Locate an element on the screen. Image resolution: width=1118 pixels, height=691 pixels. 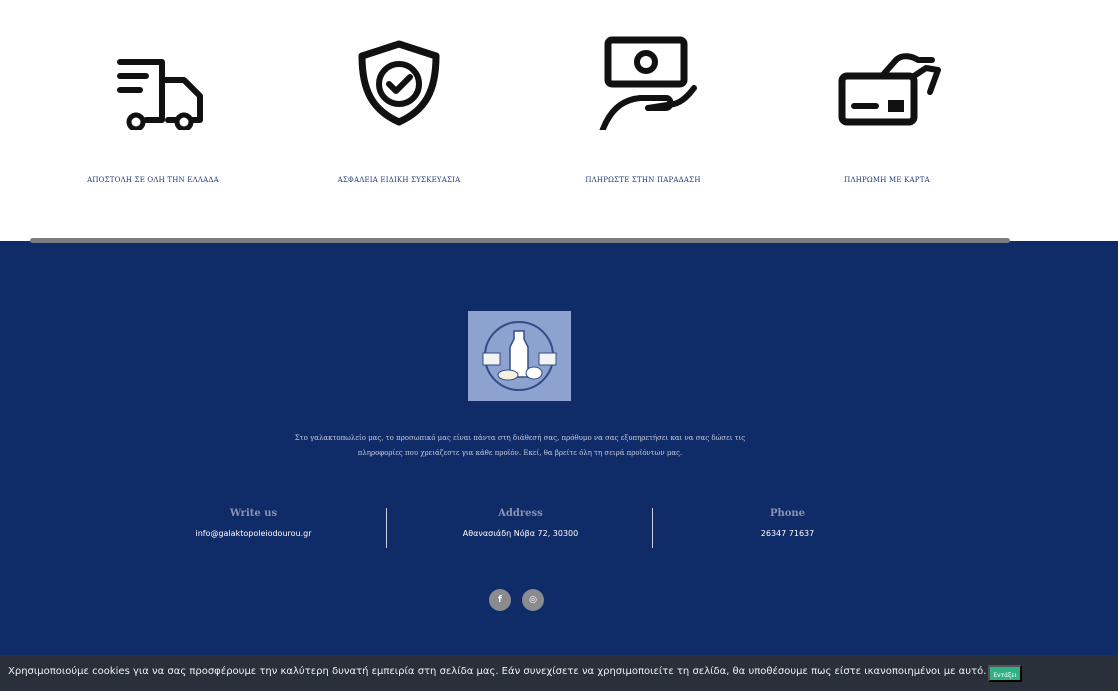
contact-email: Write us info@galaktopoleiodourou.gr is located at coordinates (253, 523).